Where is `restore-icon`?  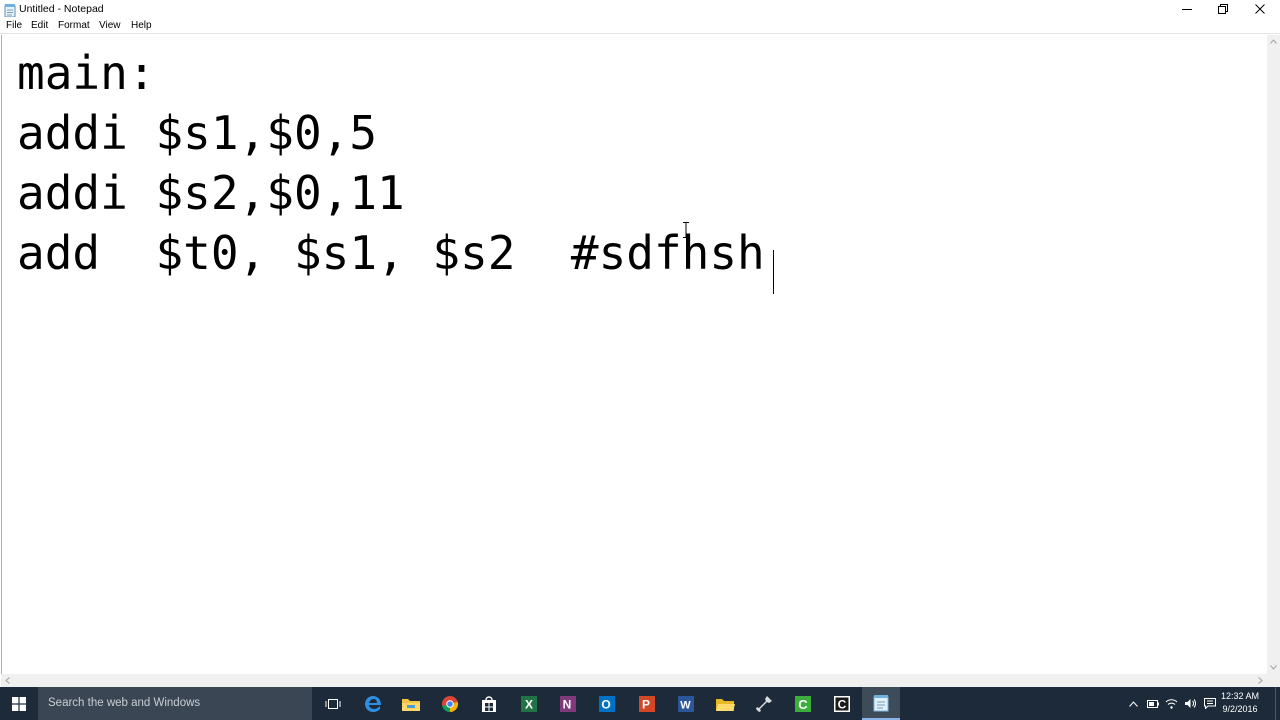
restore-icon is located at coordinates (1223, 9).